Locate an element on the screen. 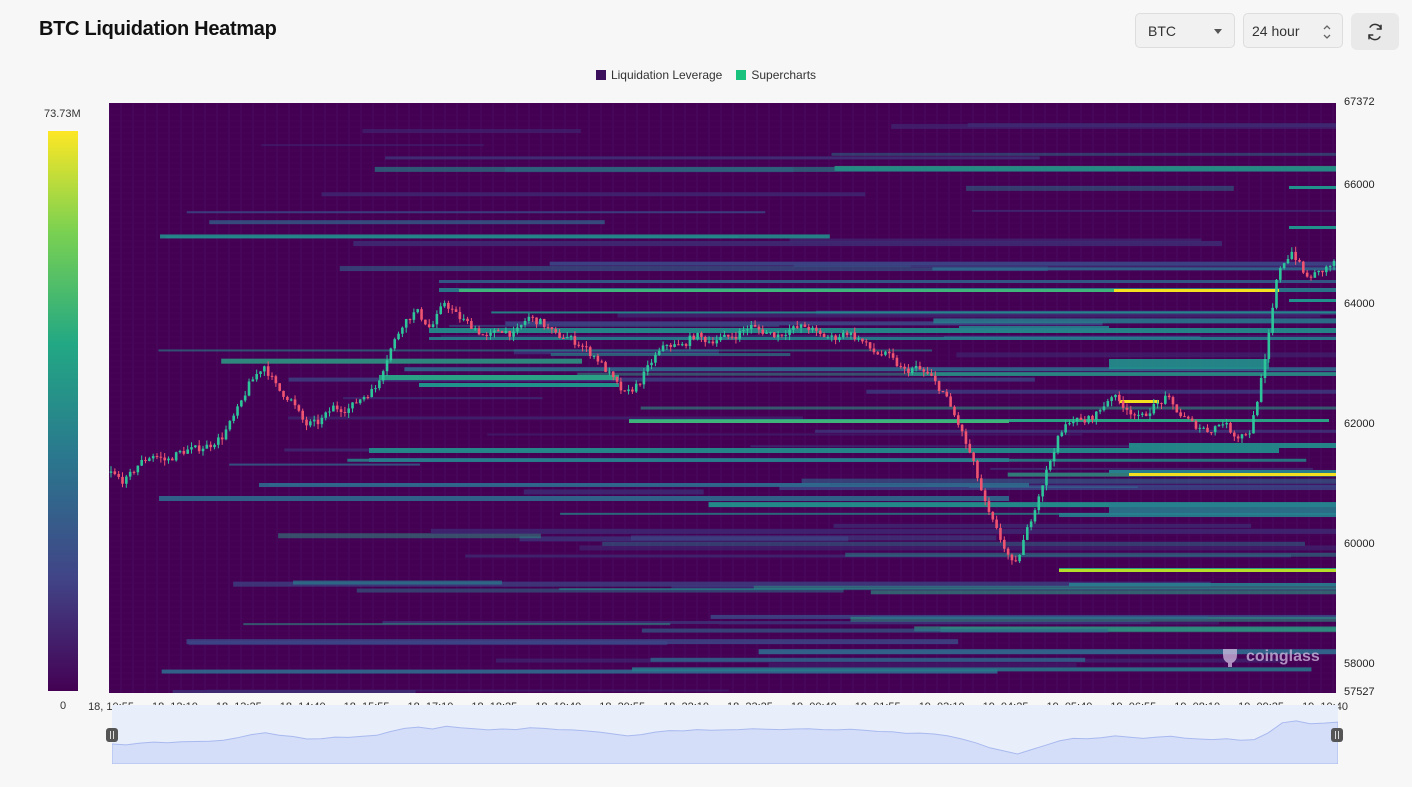  refresh-button is located at coordinates (1375, 31).